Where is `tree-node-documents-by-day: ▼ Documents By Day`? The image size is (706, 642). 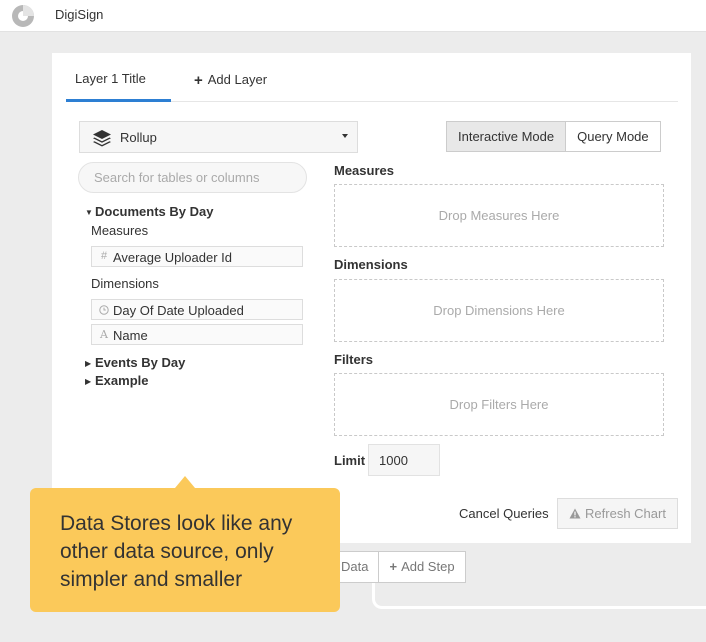
tree-node-documents-by-day: ▼ Documents By Day is located at coordinates (149, 211).